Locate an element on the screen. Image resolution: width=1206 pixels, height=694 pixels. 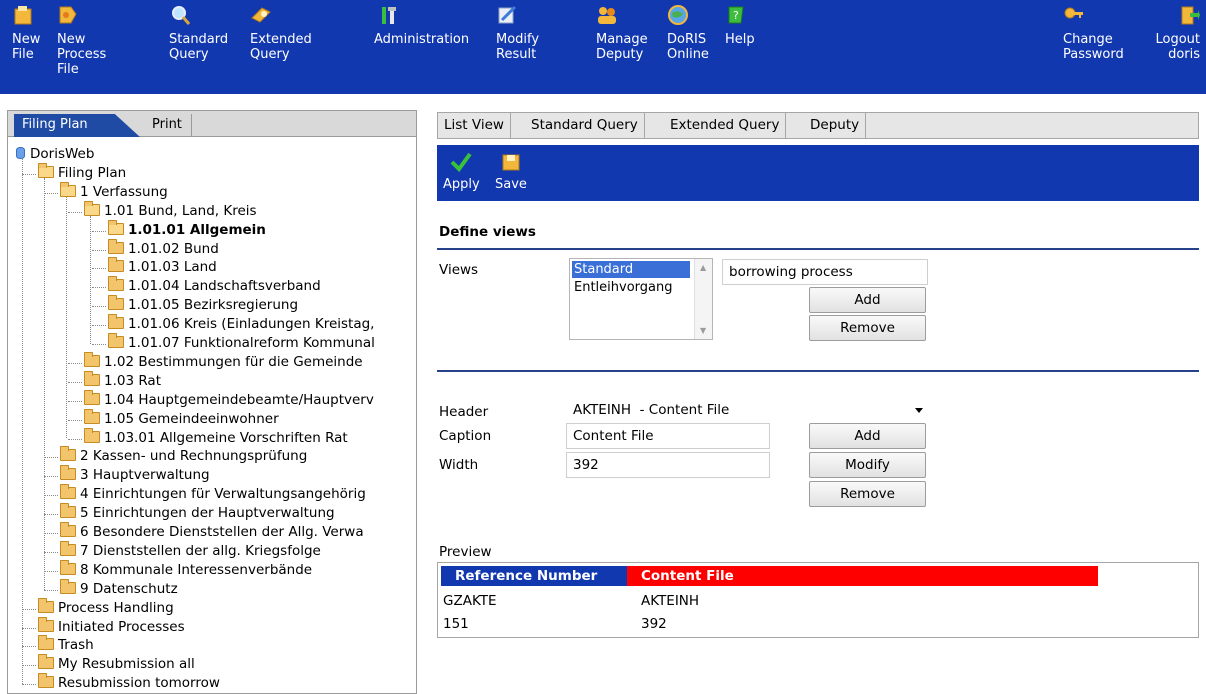
tree-node: Filing Plan is located at coordinates (82, 172).